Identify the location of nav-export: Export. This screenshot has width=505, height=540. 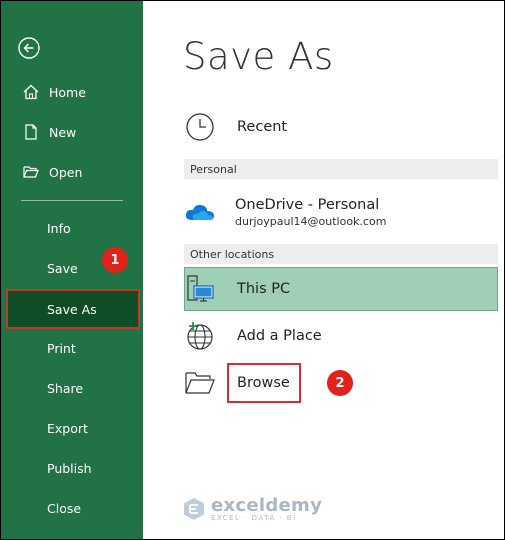
(72, 428).